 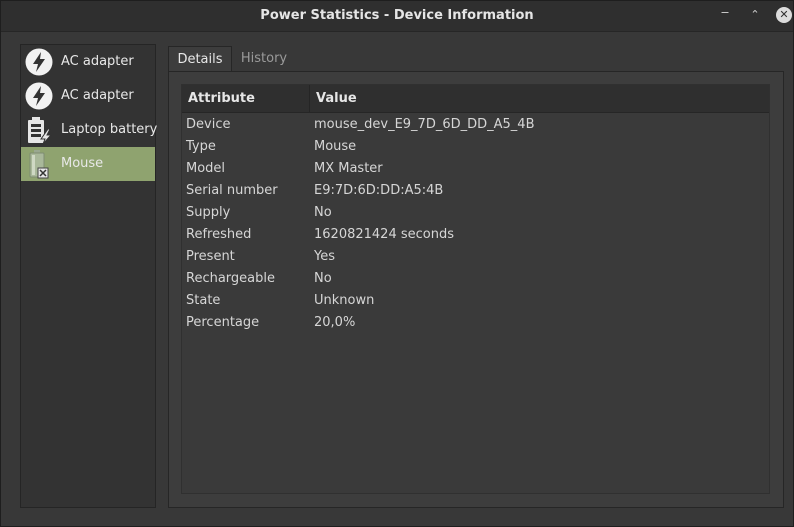 I want to click on device-item-ac-adapter-1: AC adapter, so click(x=88, y=62).